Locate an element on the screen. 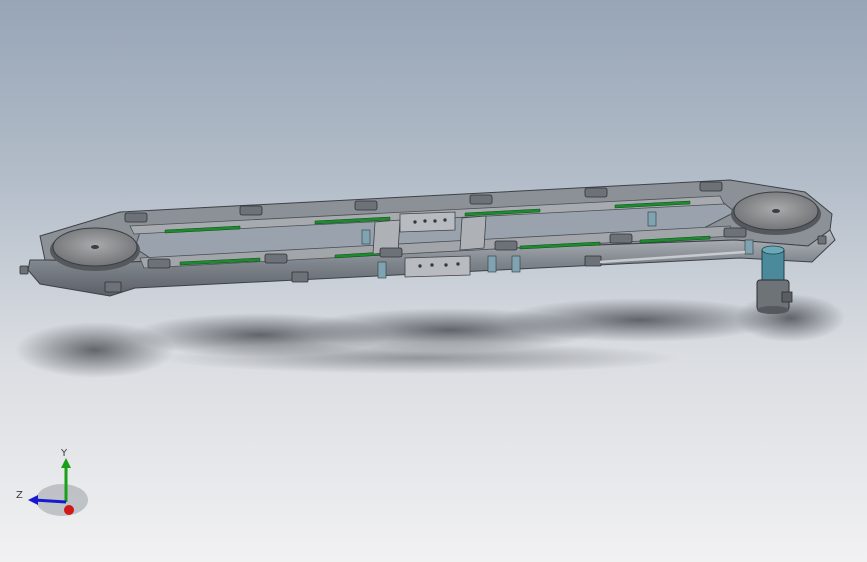  x-axis-icon is located at coordinates (69, 510).